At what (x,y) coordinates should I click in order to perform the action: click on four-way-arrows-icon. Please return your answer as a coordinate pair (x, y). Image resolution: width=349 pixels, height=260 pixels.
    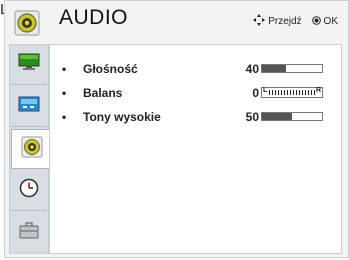
    Looking at the image, I should click on (259, 21).